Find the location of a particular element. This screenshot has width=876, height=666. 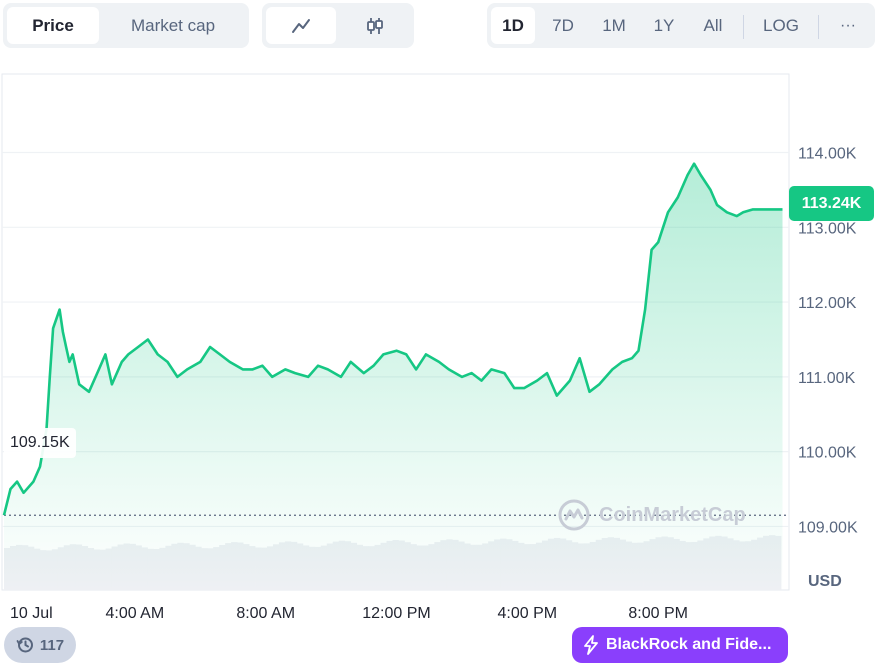

more-divider is located at coordinates (818, 27).